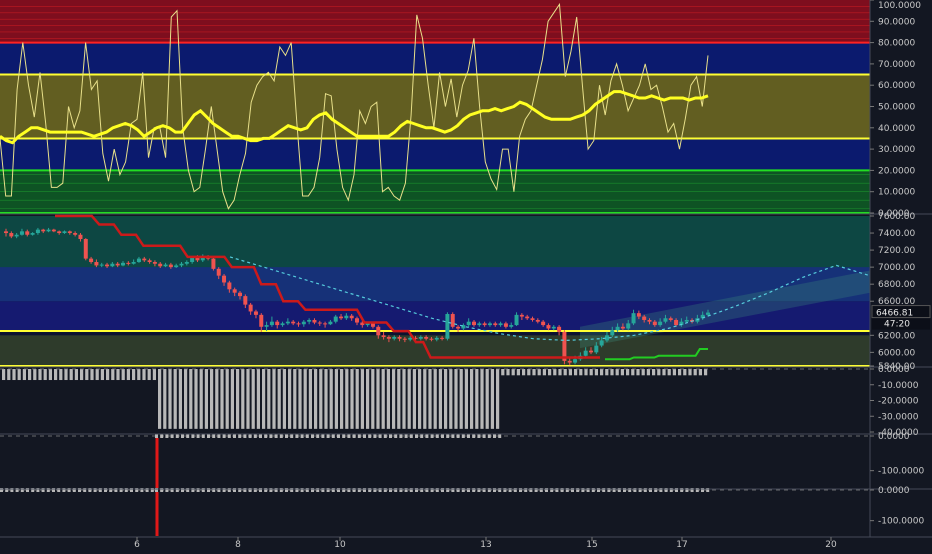 This screenshot has width=932, height=554. I want to click on axis-label: 100.0000, so click(899, 6).